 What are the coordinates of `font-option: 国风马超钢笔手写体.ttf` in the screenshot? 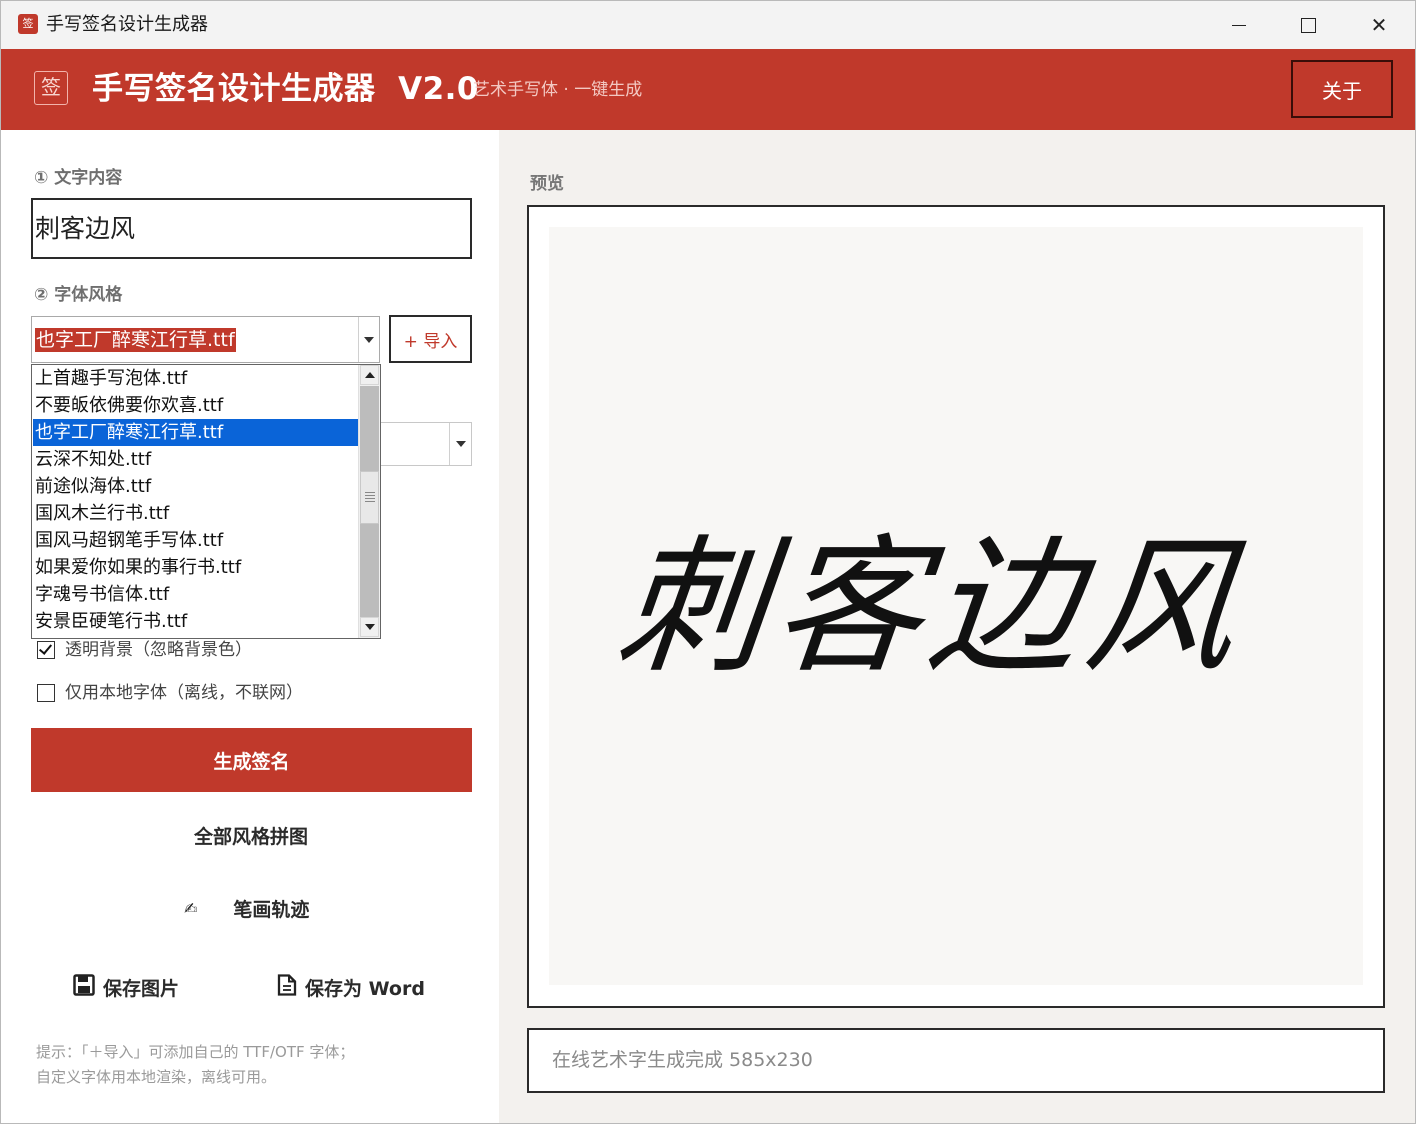 It's located at (195, 540).